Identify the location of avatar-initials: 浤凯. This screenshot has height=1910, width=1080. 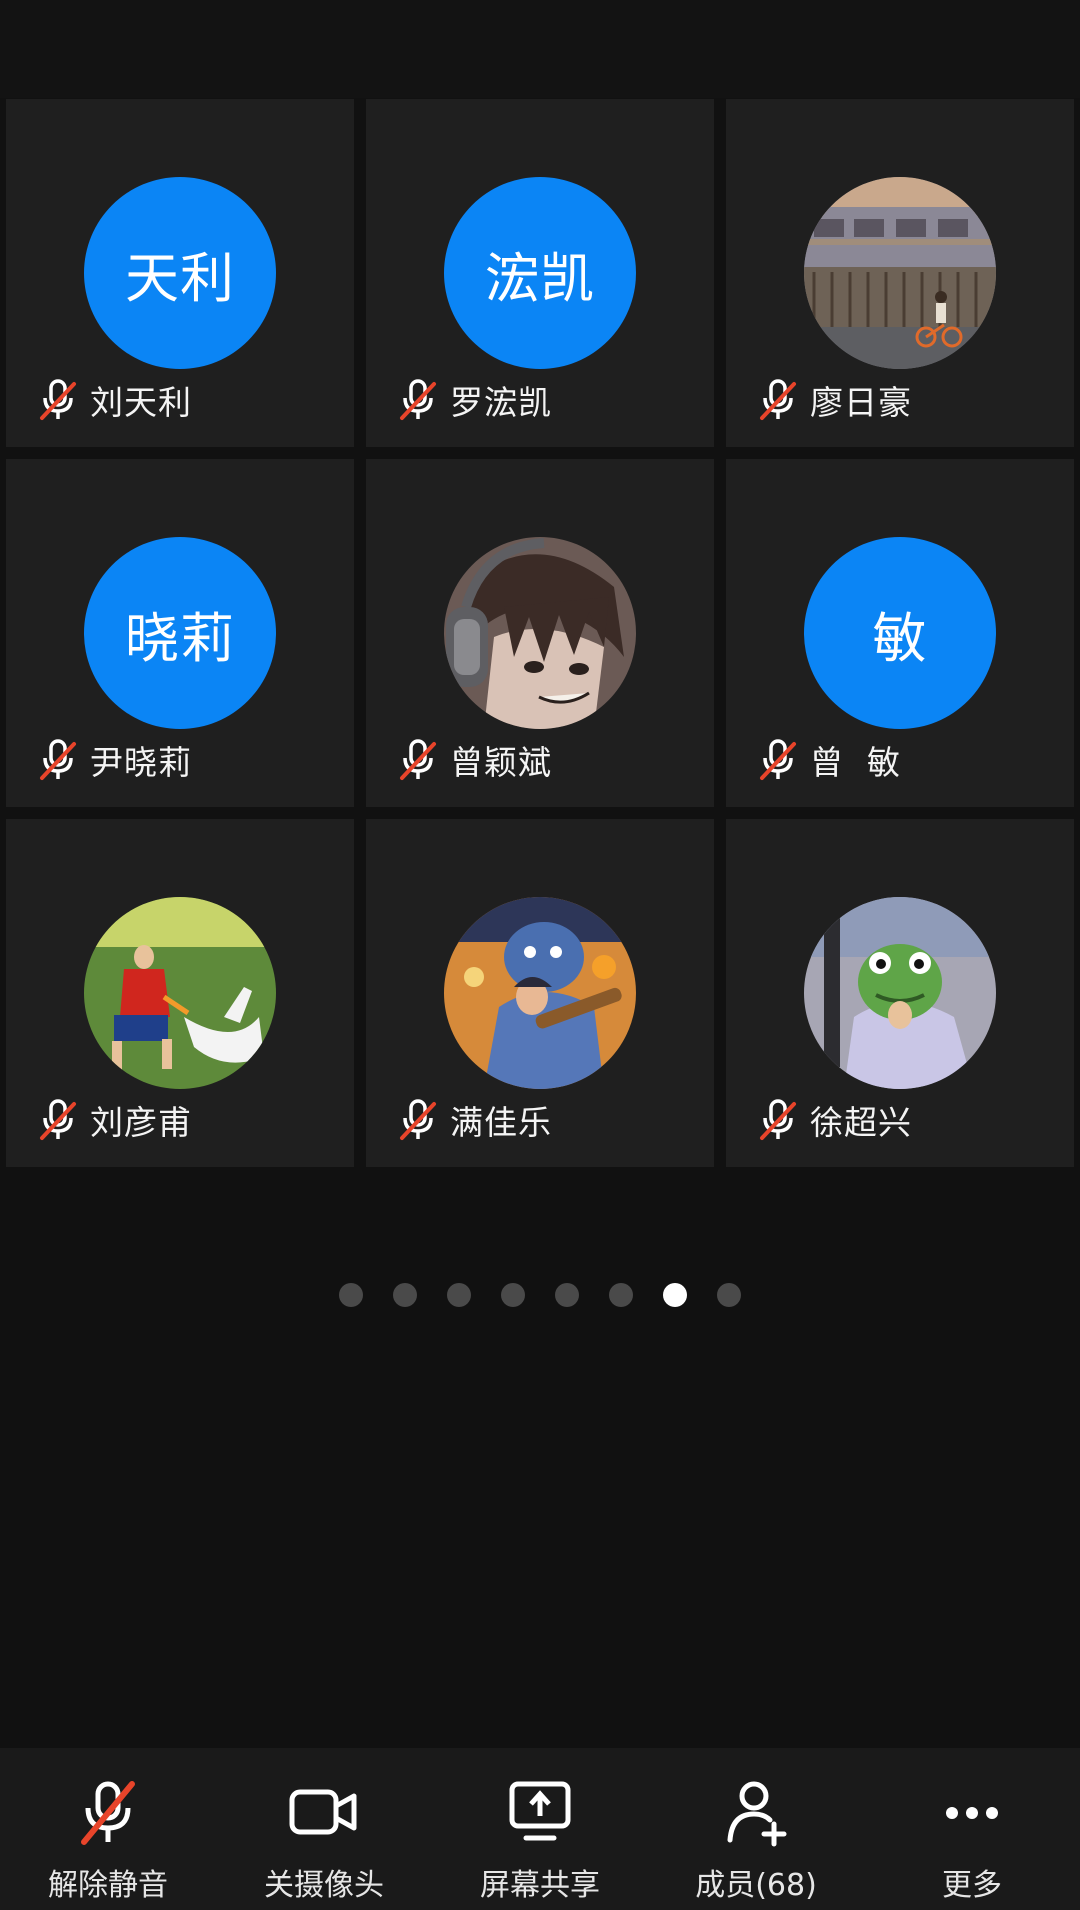
(540, 278).